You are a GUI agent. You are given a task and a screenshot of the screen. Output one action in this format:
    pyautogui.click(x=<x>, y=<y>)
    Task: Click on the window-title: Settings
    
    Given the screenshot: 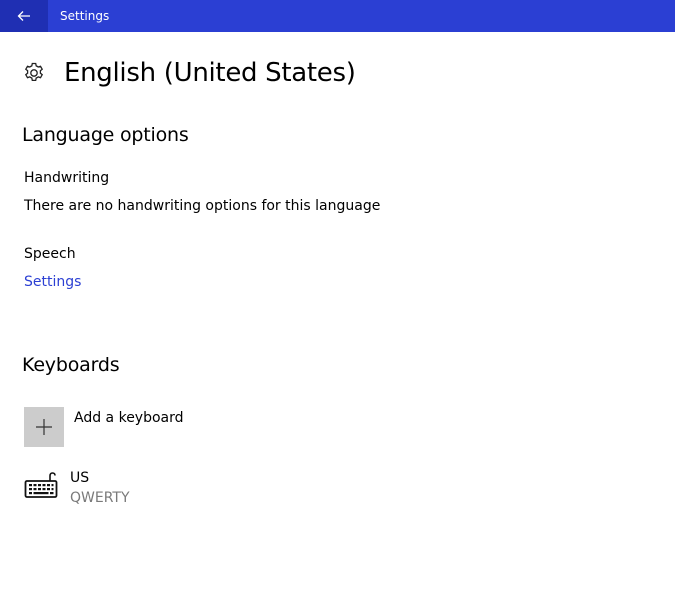 What is the action you would take?
    pyautogui.click(x=85, y=16)
    